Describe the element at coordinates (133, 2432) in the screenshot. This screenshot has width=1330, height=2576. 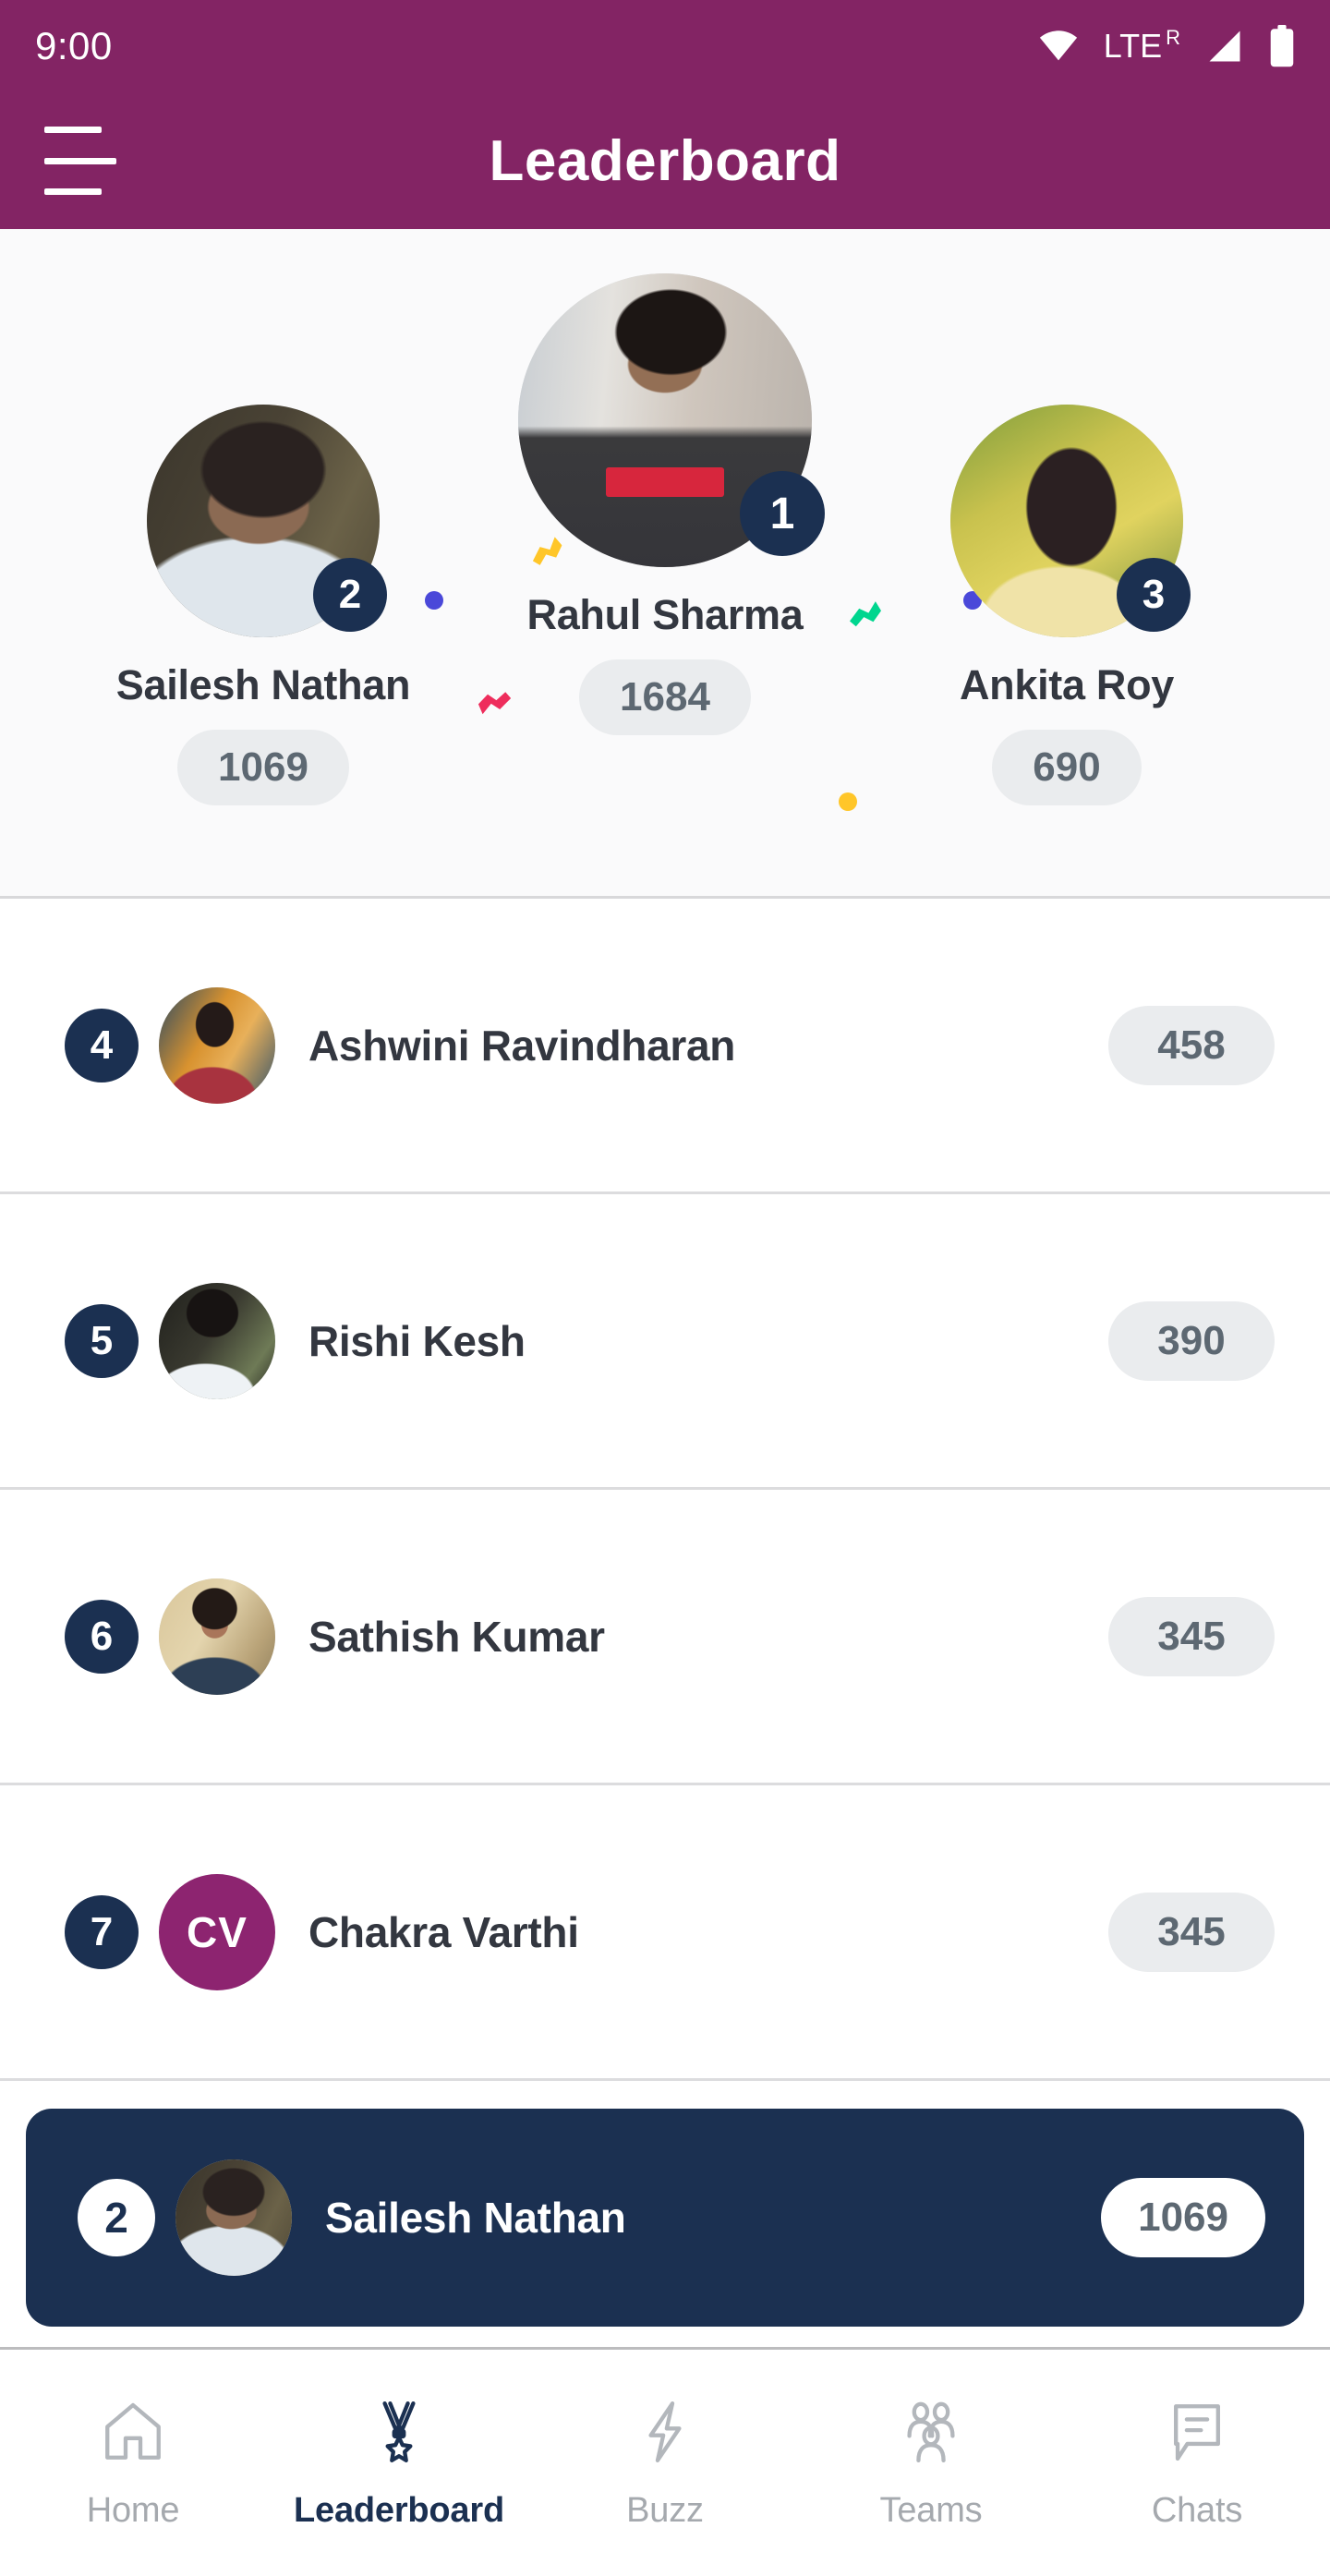
I see `home-icon` at that location.